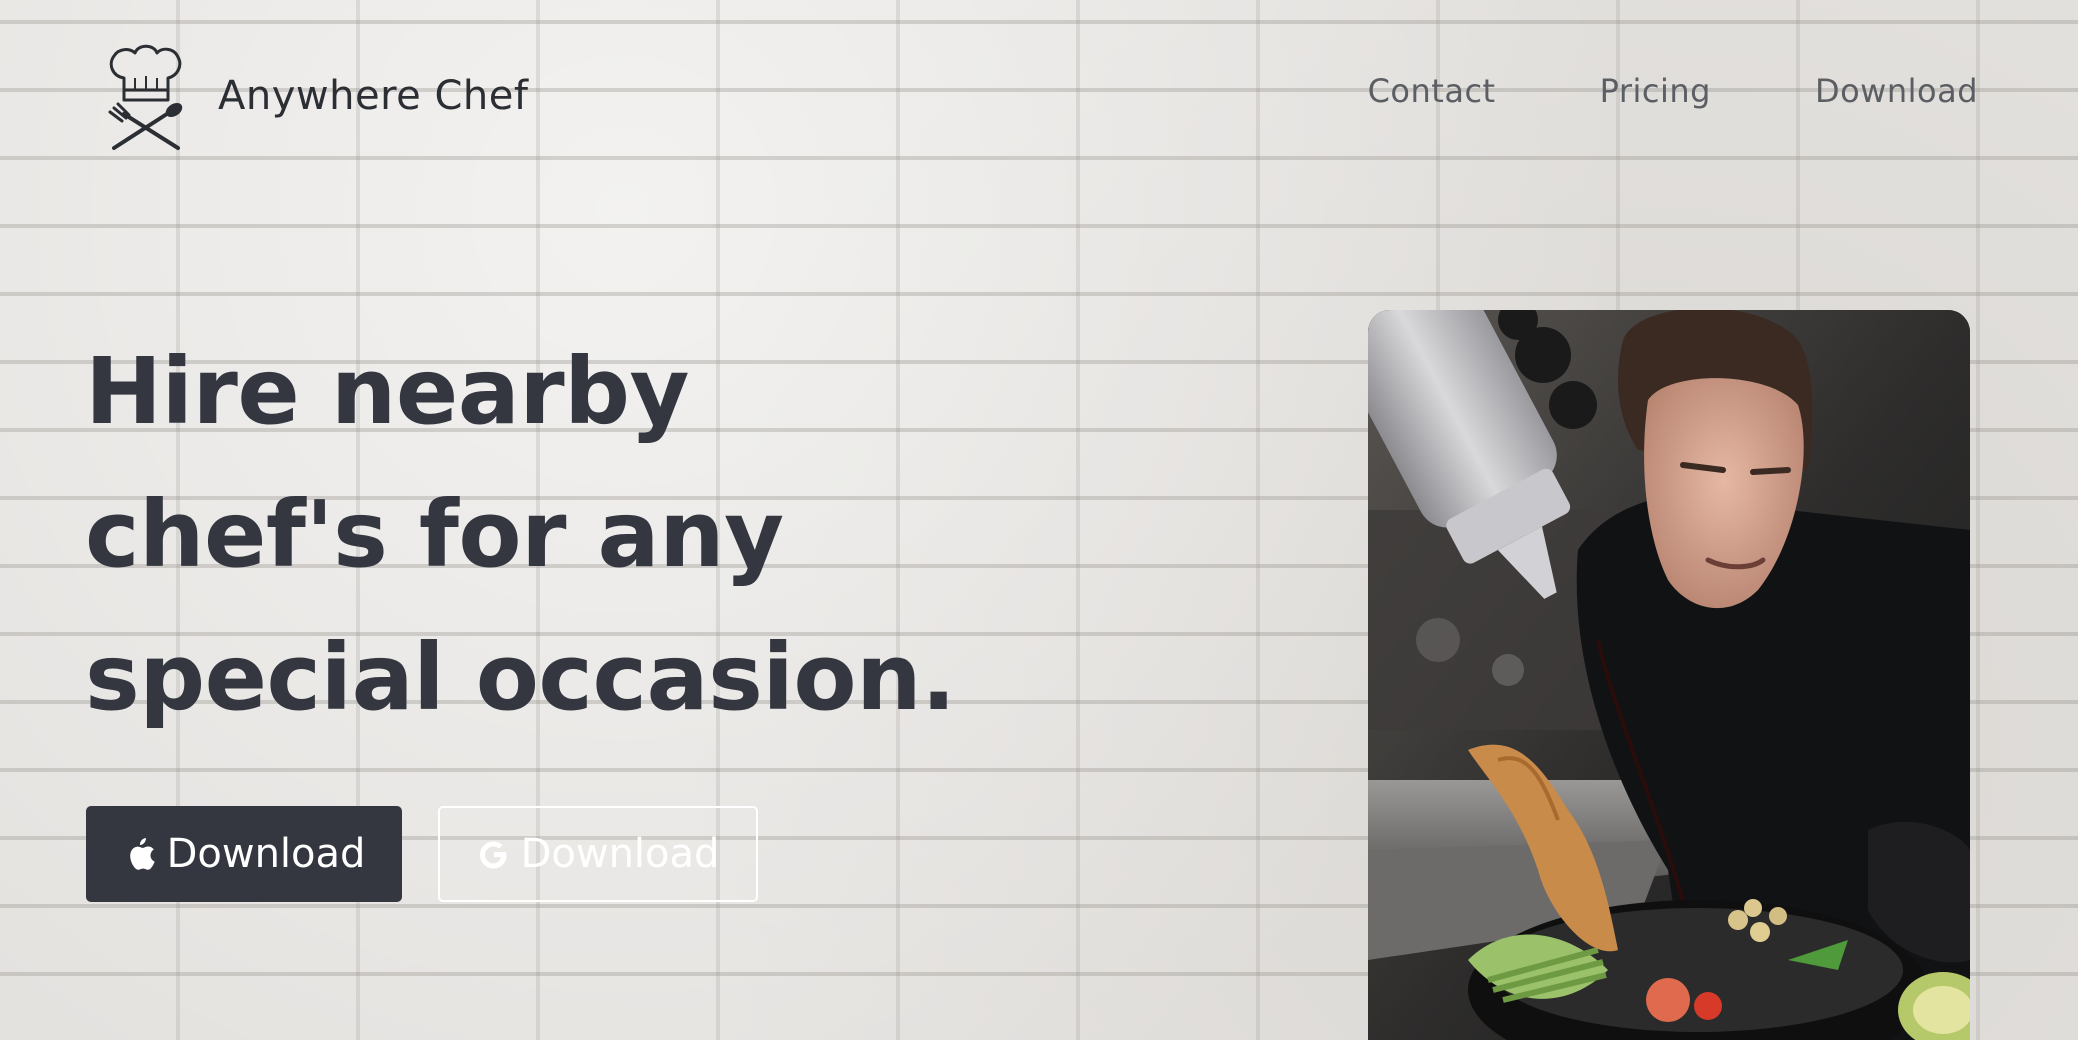 This screenshot has width=2078, height=1040. What do you see at coordinates (493, 855) in the screenshot?
I see `google-icon` at bounding box center [493, 855].